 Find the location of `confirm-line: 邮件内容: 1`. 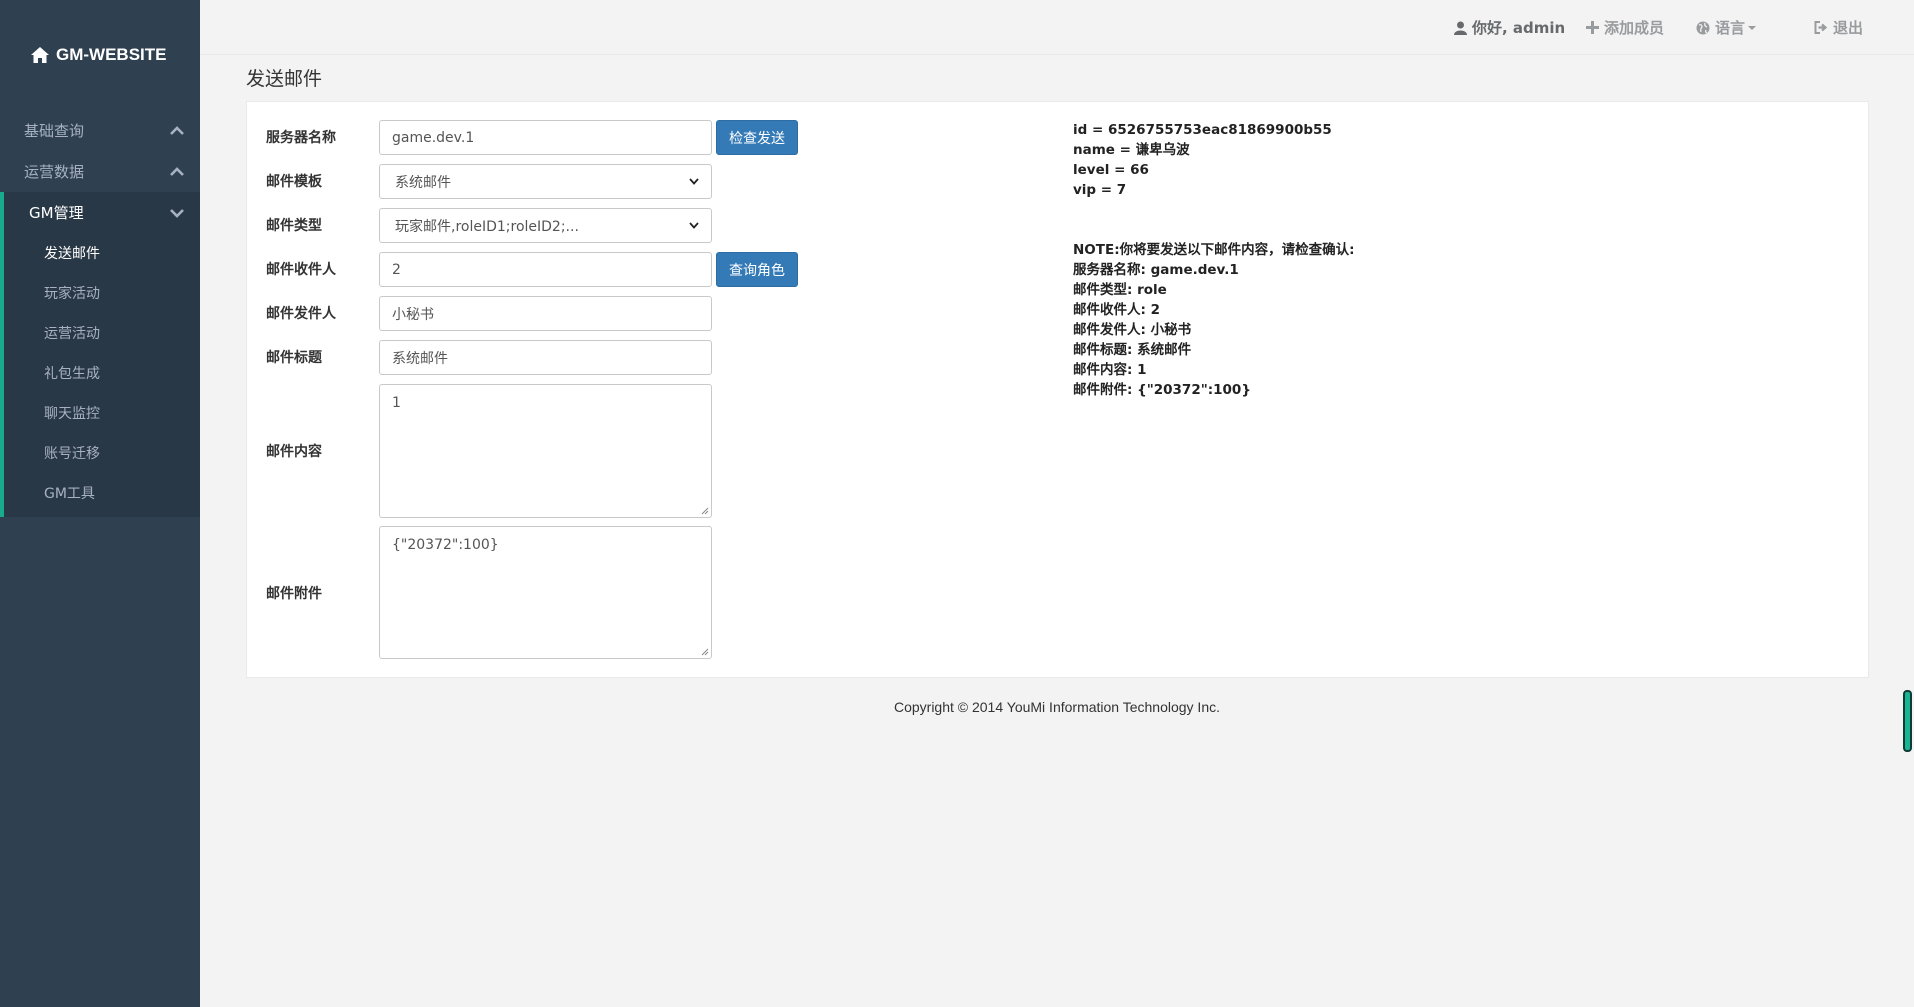

confirm-line: 邮件内容: 1 is located at coordinates (1110, 370).